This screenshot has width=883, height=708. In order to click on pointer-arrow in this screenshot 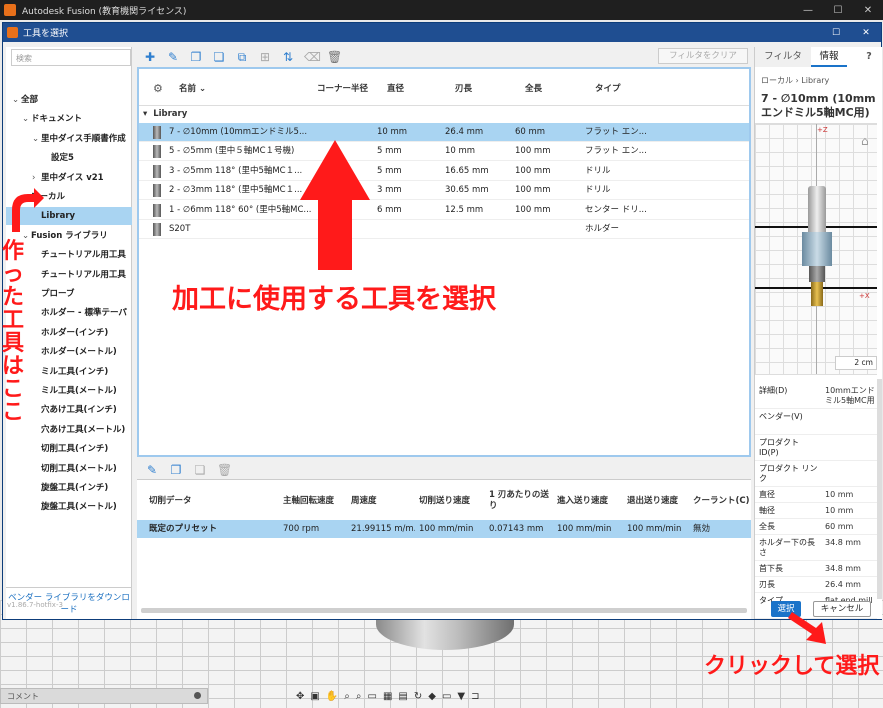, I will do `click(807, 628)`.